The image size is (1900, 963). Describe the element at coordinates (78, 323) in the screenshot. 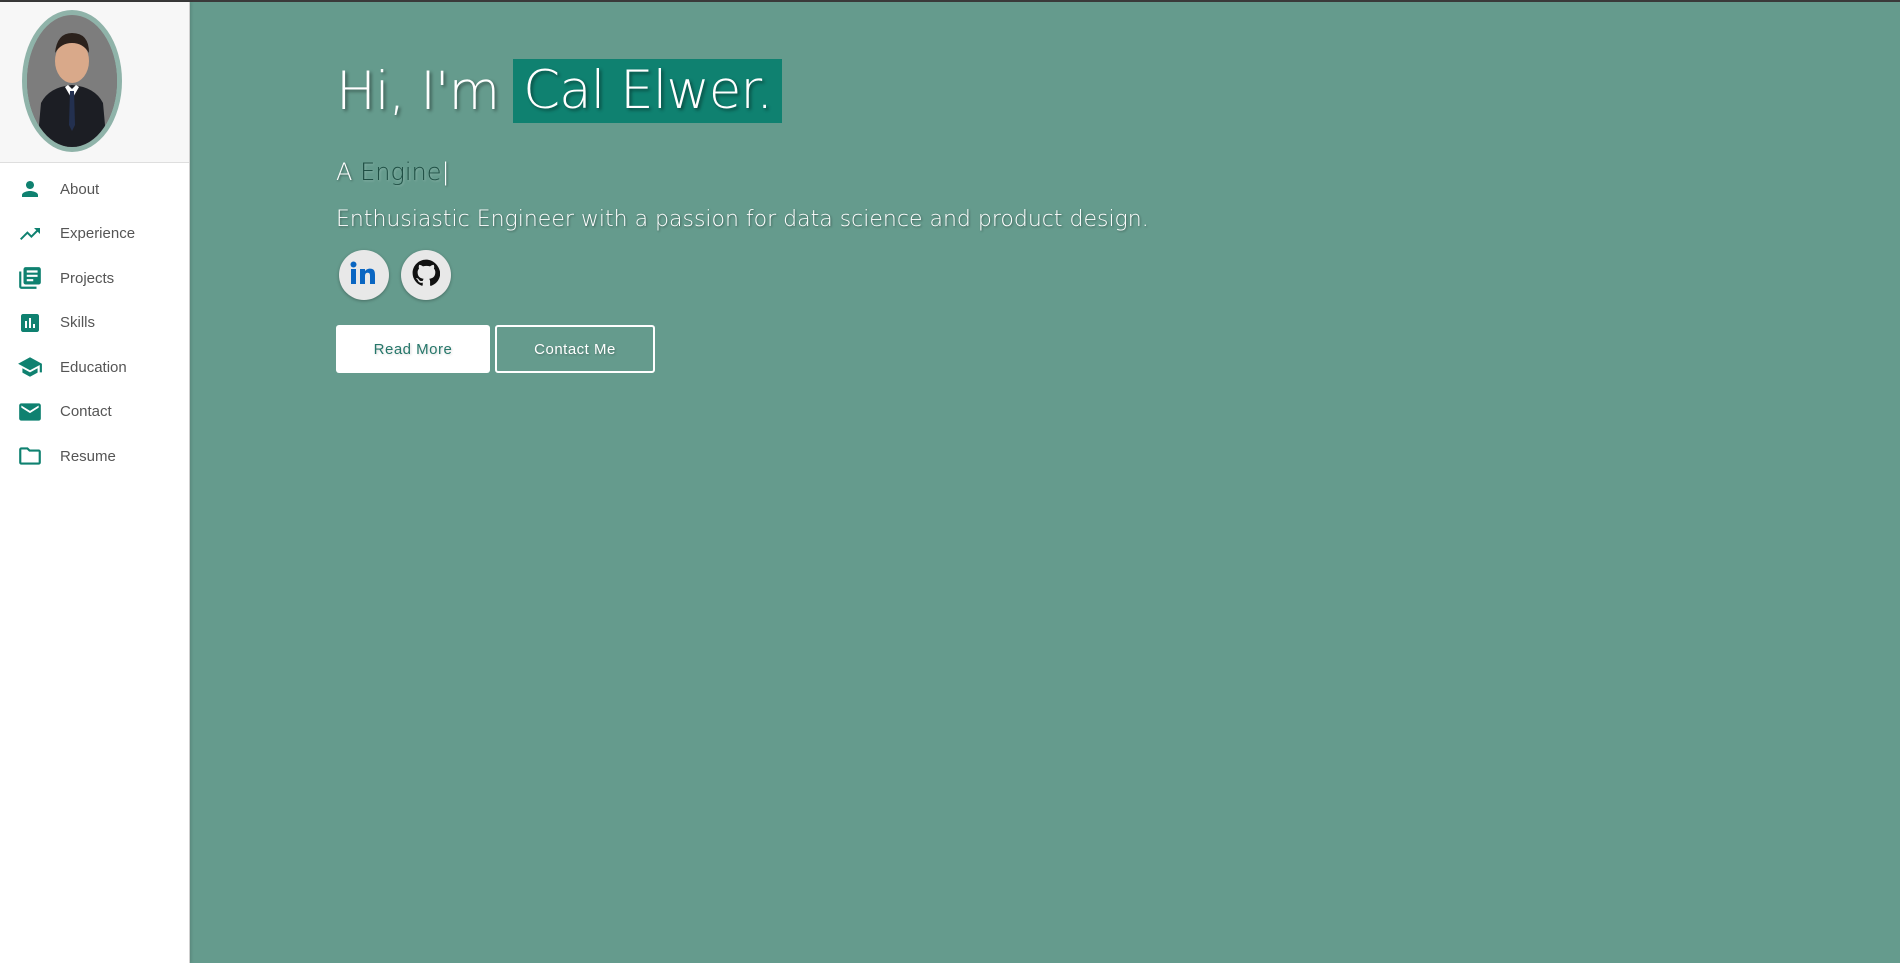

I see `sidebar-item-label: Skills` at that location.